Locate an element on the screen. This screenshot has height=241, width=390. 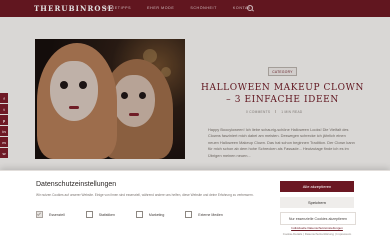
accept-all-button: Alle akzeptieren is located at coordinates (317, 186).